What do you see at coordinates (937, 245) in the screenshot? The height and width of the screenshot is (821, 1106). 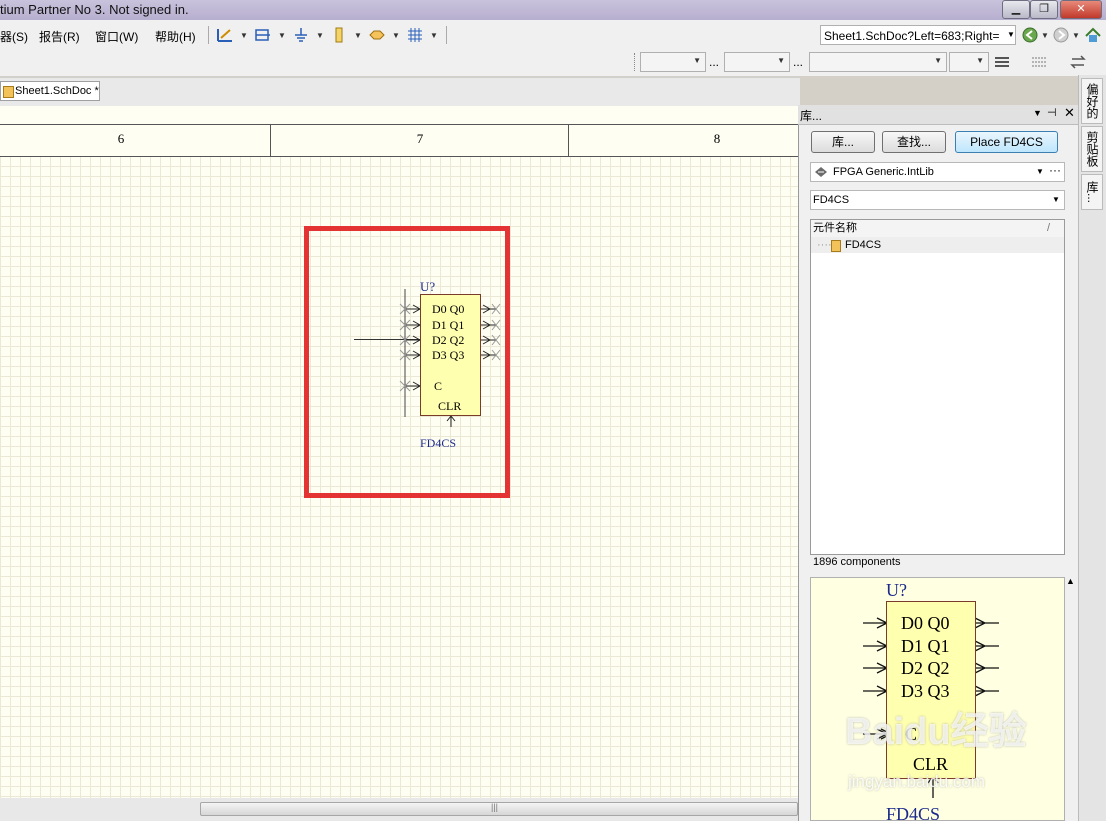 I see `list-item: ···· FD4CS` at bounding box center [937, 245].